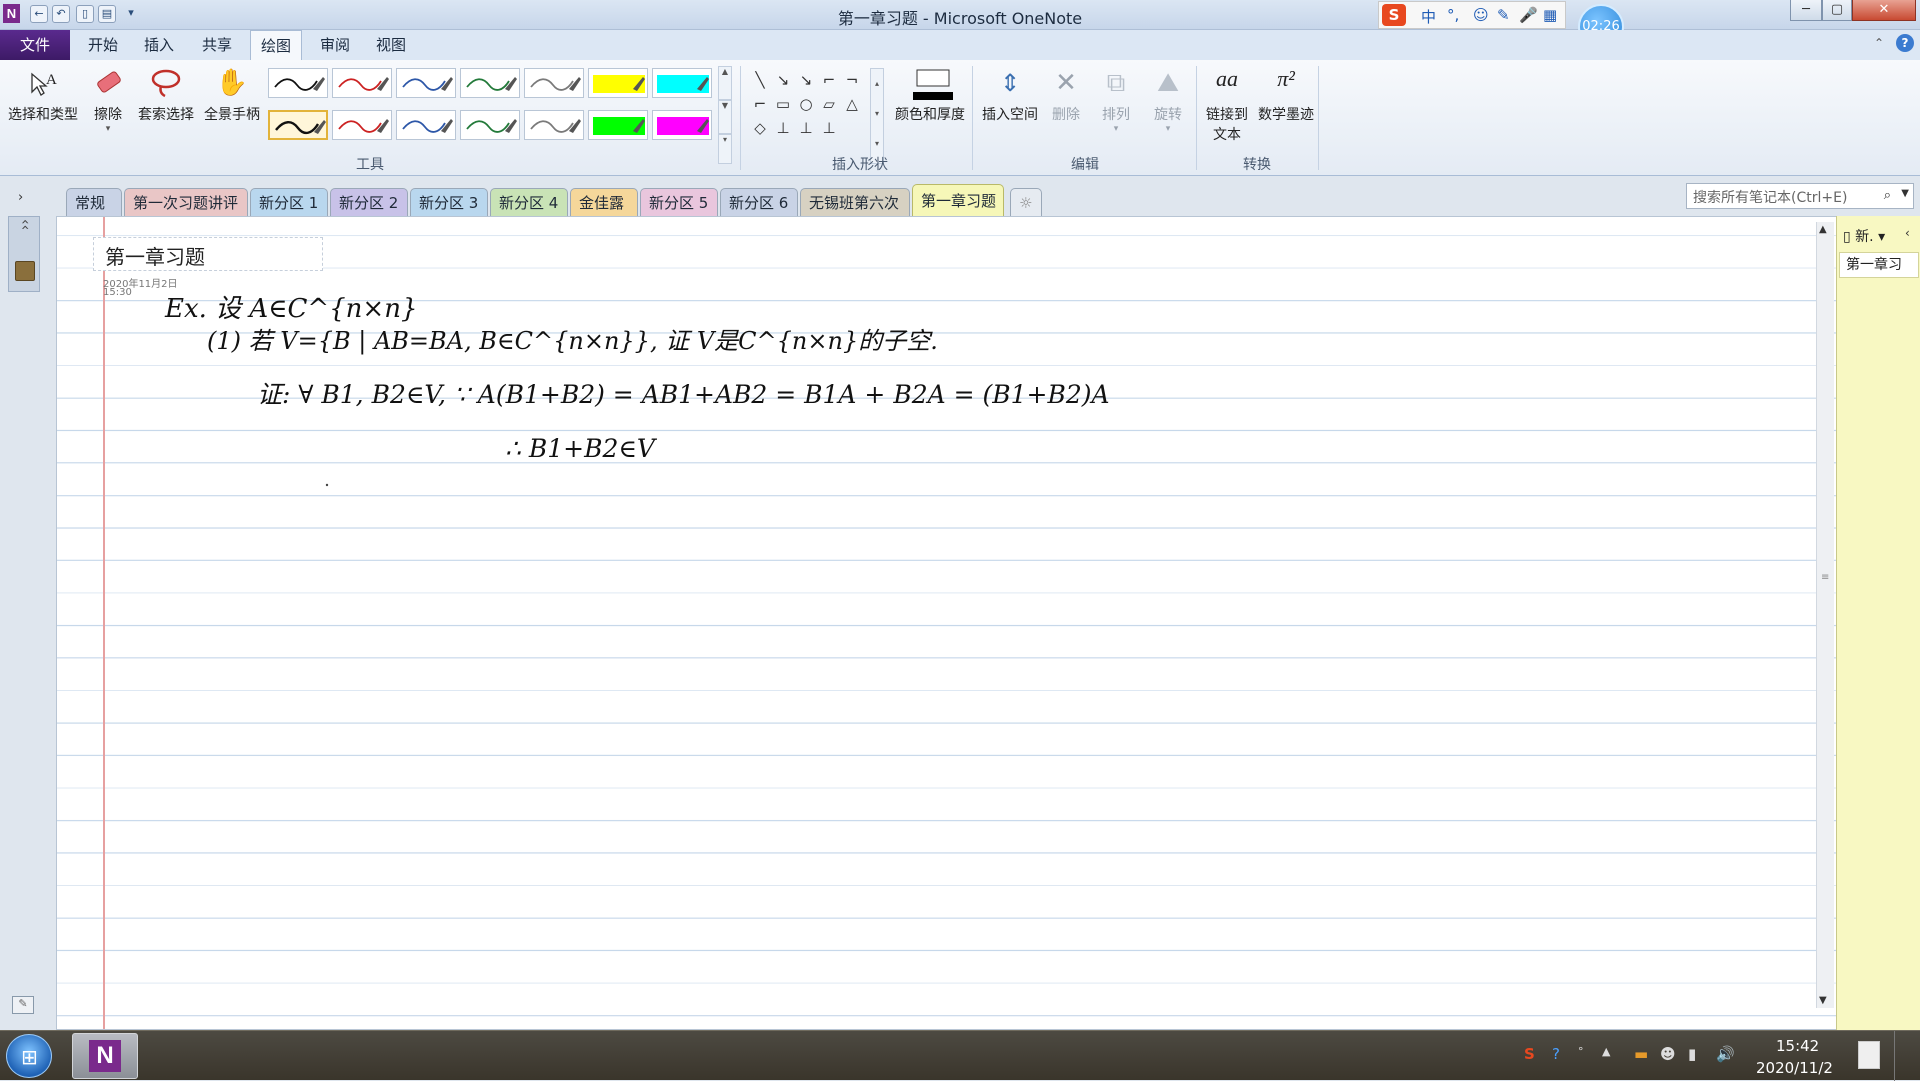 The image size is (1920, 1081). What do you see at coordinates (1887, 195) in the screenshot?
I see `search-icon: ⌕` at bounding box center [1887, 195].